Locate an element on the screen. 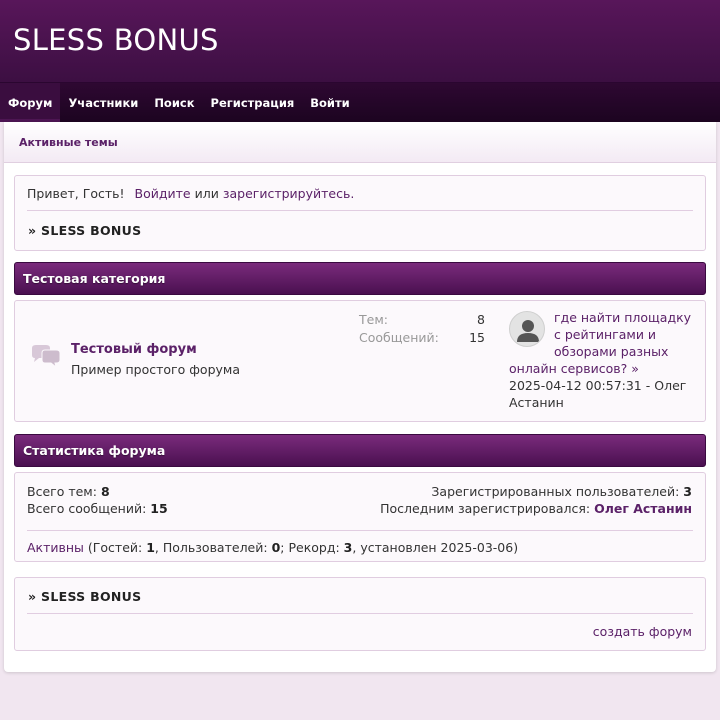  nav-forum: Форум is located at coordinates (30, 102).